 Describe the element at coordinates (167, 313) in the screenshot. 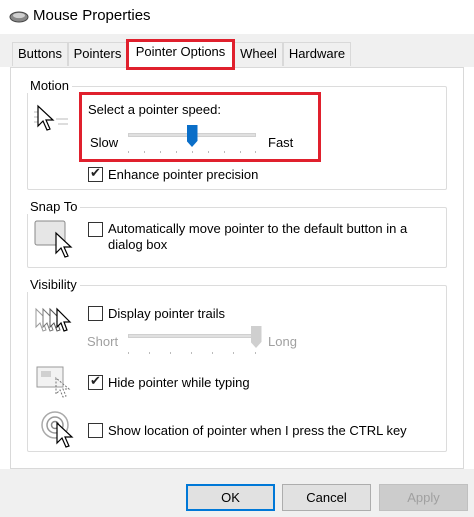

I see `pointer-trails-label: Display pointer trails` at that location.